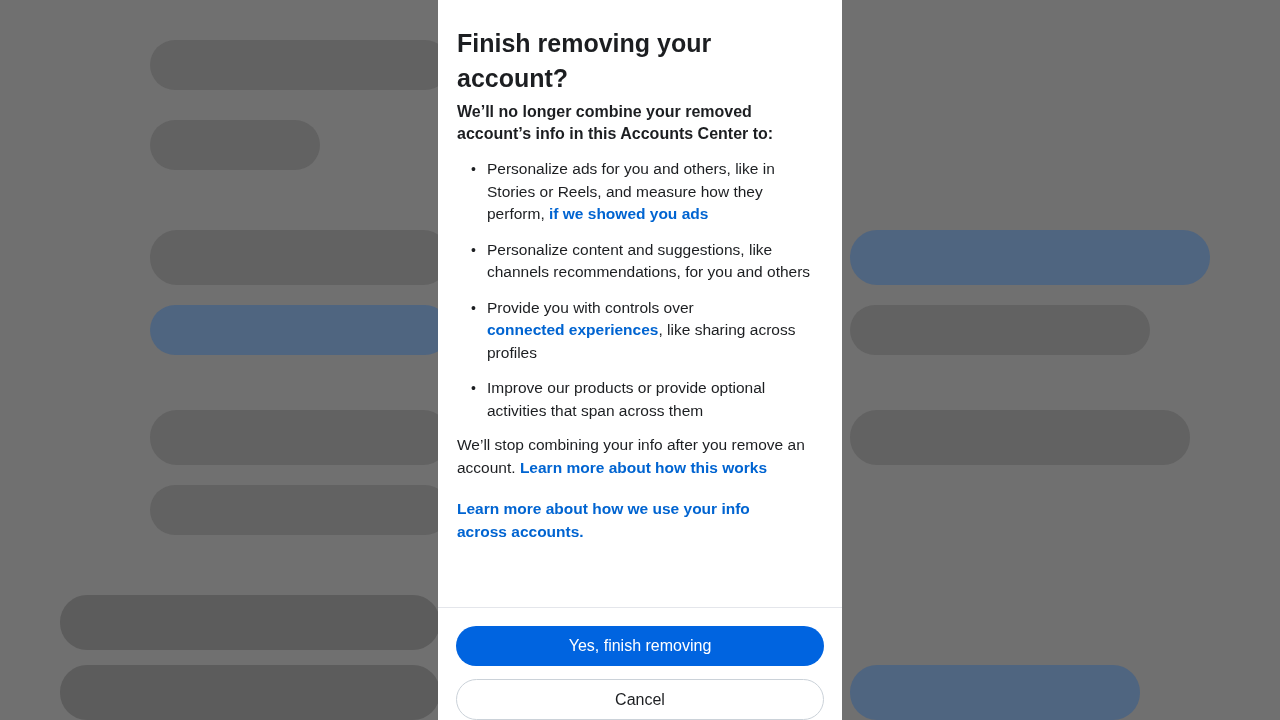 This screenshot has width=1280, height=720. I want to click on info-link: Learn more about how we use your info across accounts., so click(622, 520).